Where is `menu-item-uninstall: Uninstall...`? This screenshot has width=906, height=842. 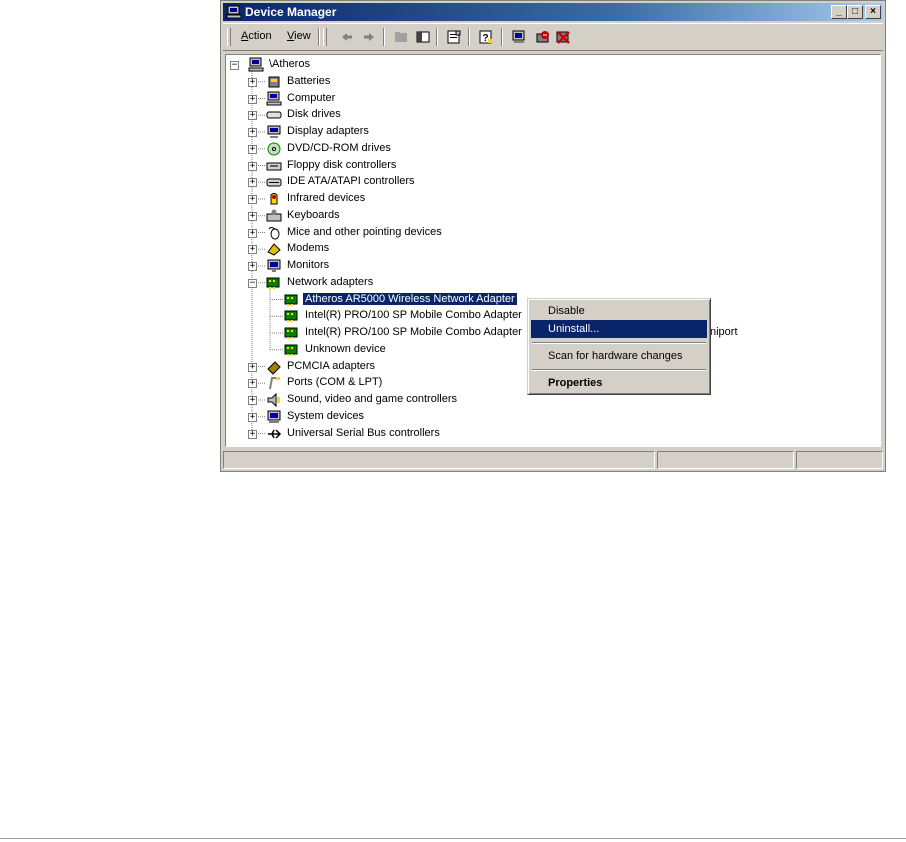
menu-item-uninstall: Uninstall... is located at coordinates (619, 329).